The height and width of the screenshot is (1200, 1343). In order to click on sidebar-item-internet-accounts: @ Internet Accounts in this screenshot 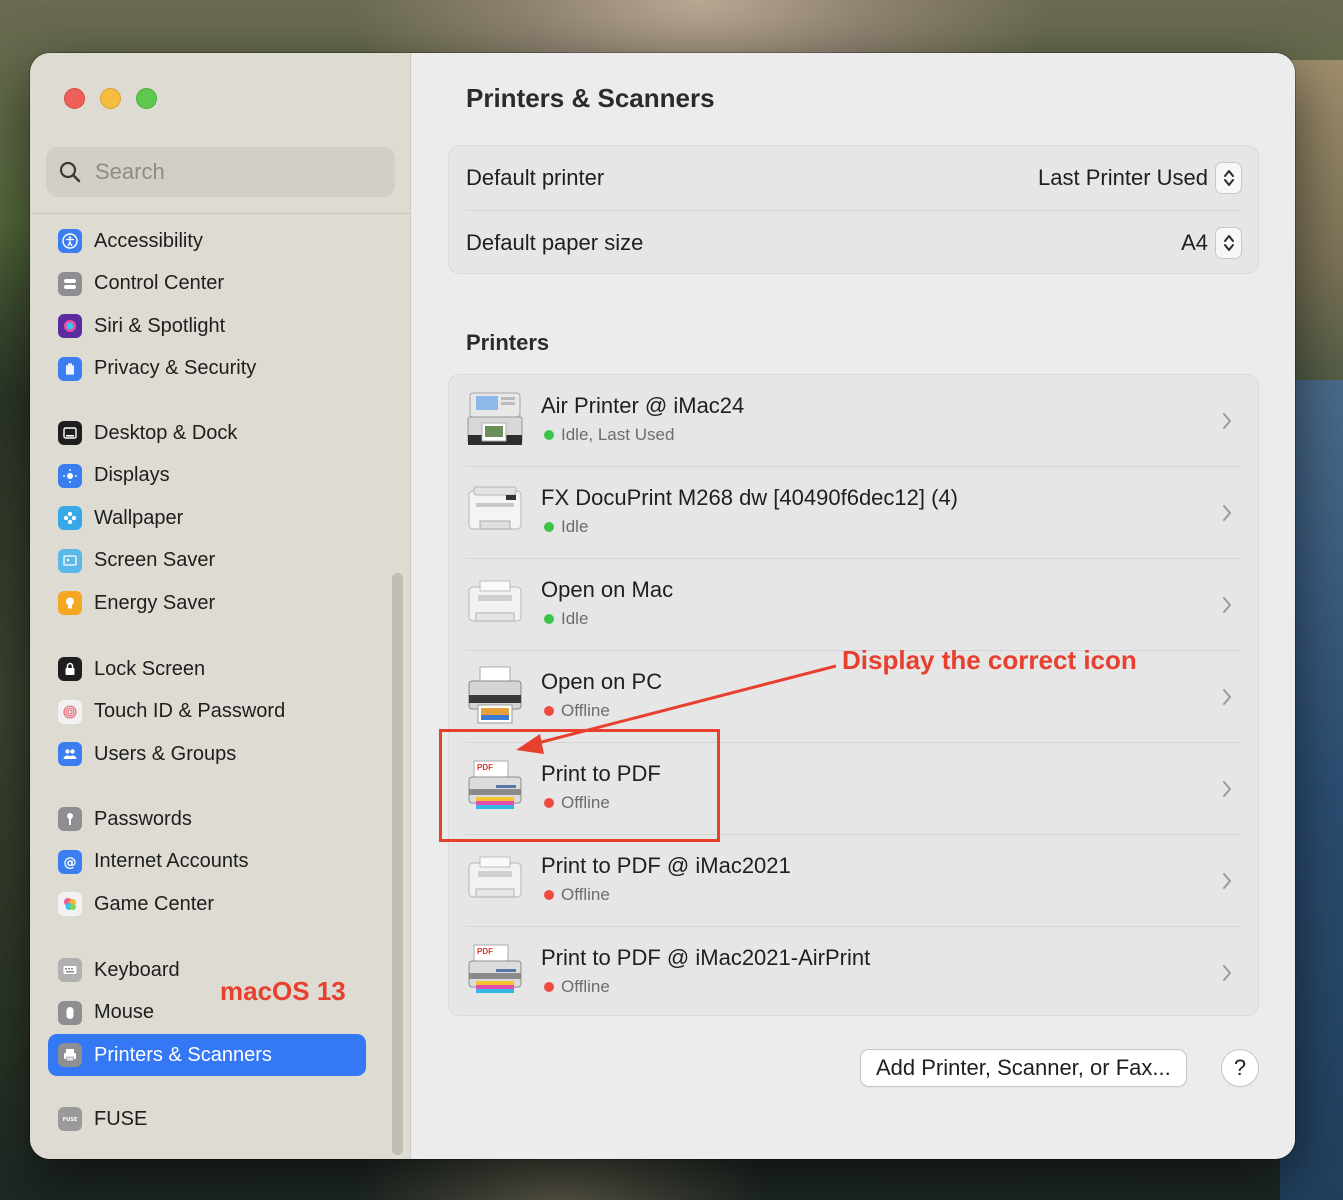, I will do `click(207, 862)`.